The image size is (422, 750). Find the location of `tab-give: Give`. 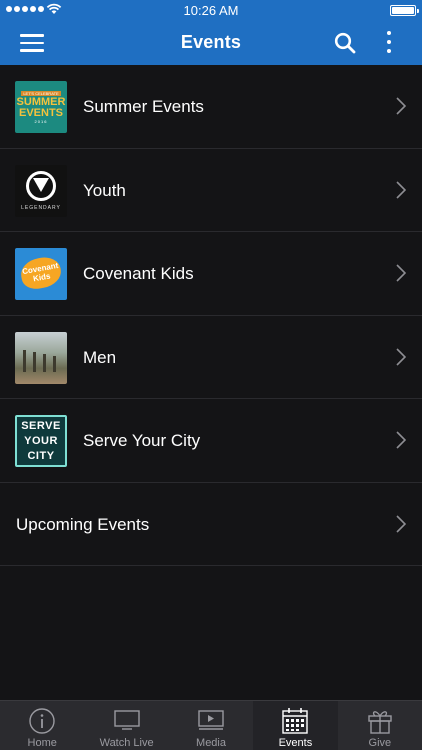

tab-give: Give is located at coordinates (380, 725).